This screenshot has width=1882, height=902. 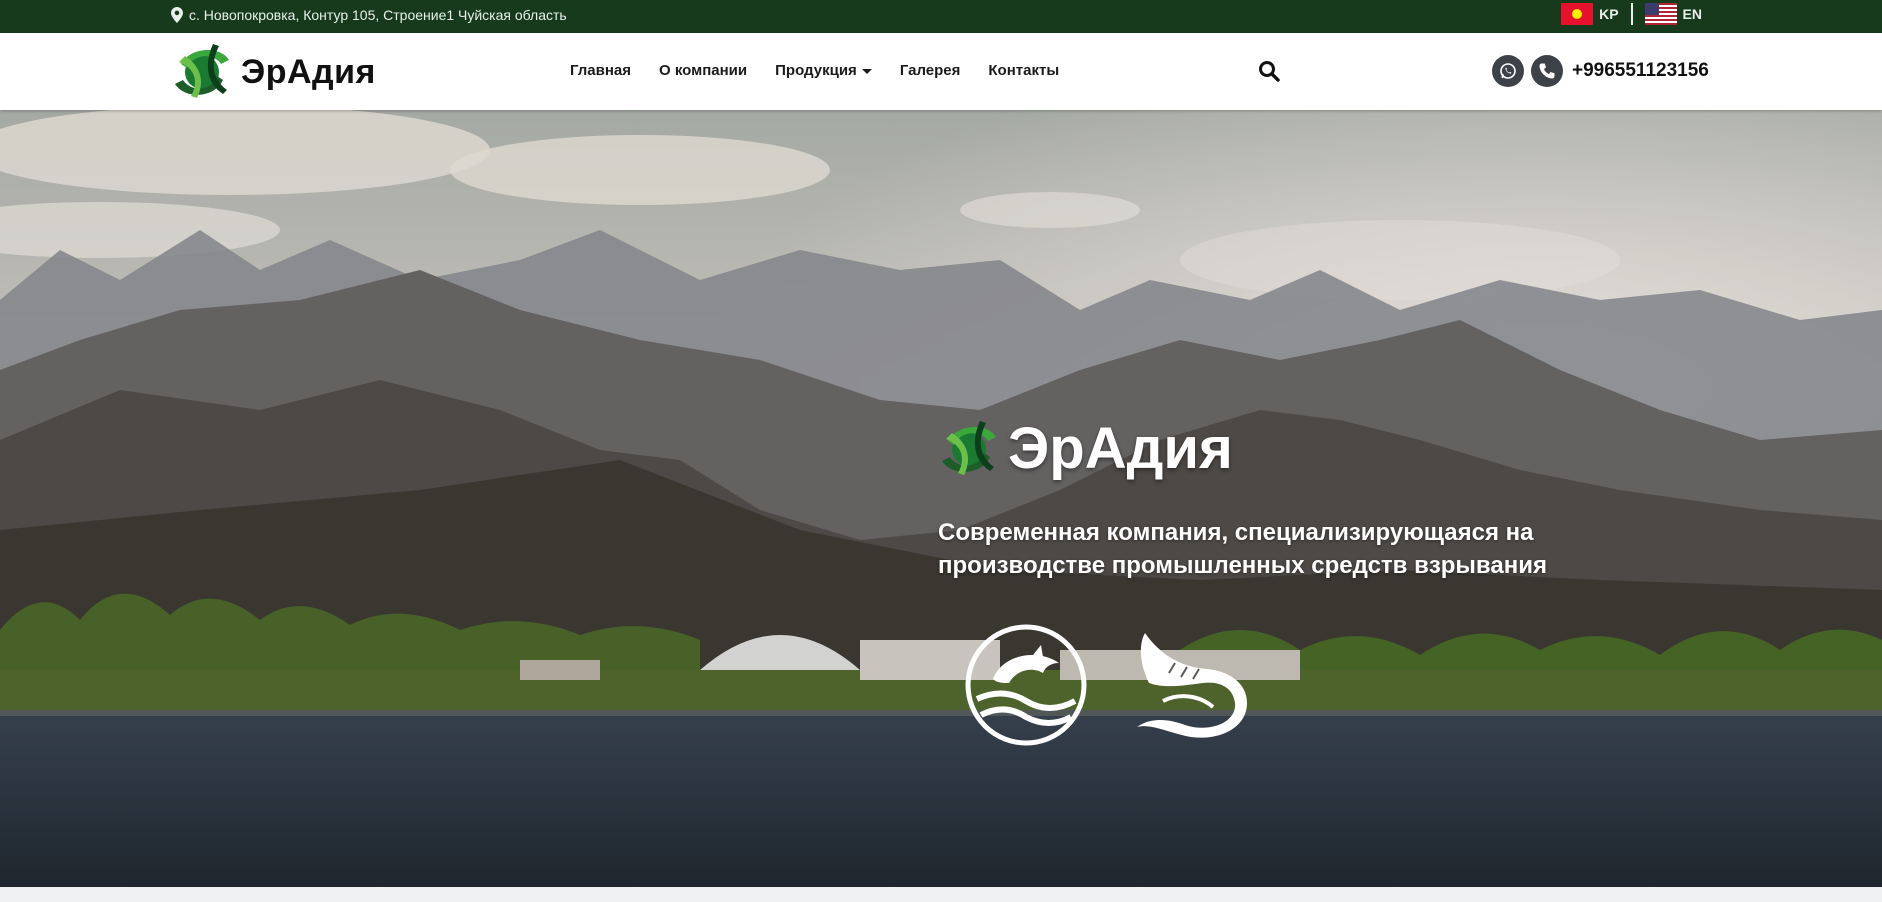 What do you see at coordinates (1192, 685) in the screenshot?
I see `stingray-logo` at bounding box center [1192, 685].